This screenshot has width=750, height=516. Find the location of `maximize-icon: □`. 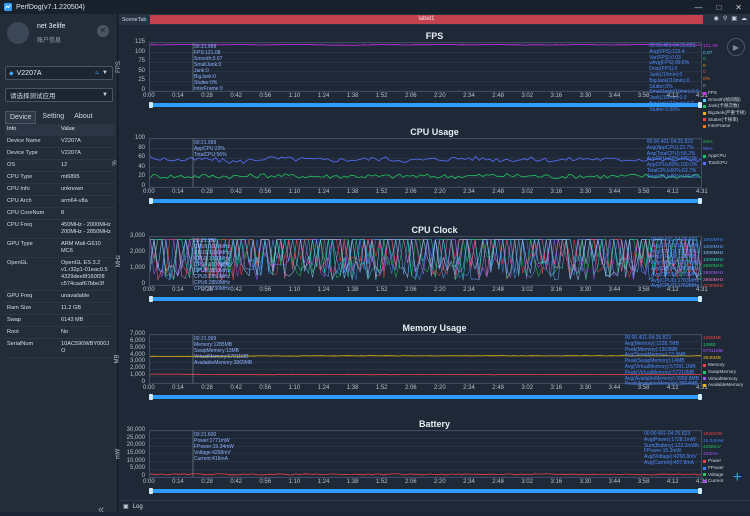

maximize-icon: □ is located at coordinates (718, 7).